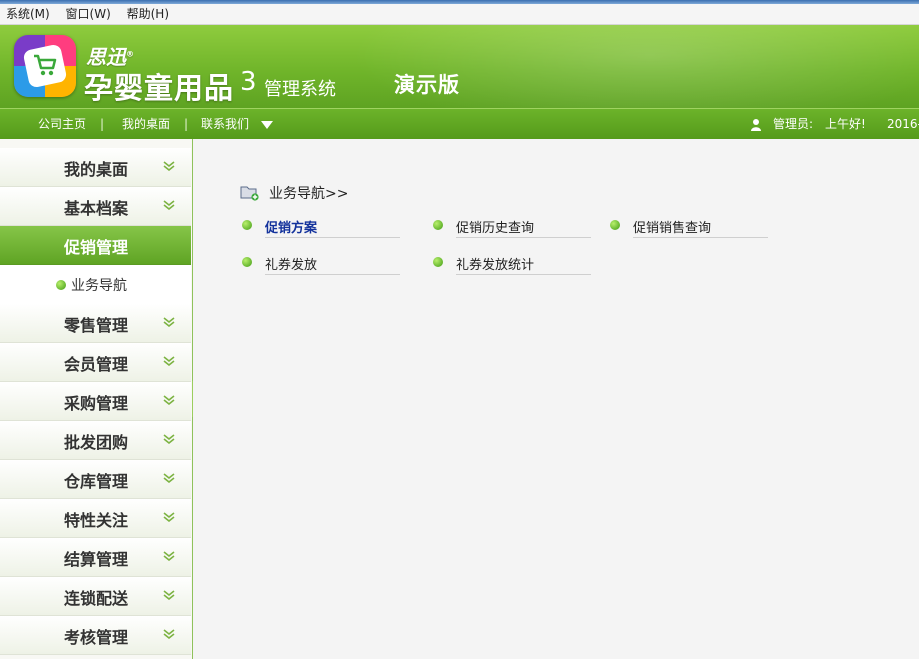  I want to click on sidebar-item-label: 仓库管理, so click(96, 481).